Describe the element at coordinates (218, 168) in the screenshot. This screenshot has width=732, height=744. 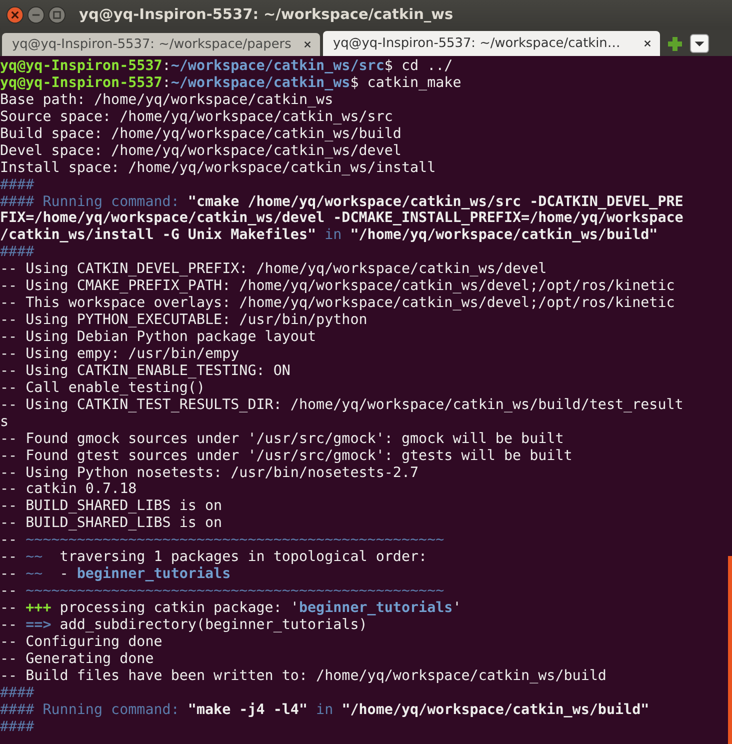
I see `terminal-line: Install space: /home/yq/workspace/catkin_ws/install` at that location.